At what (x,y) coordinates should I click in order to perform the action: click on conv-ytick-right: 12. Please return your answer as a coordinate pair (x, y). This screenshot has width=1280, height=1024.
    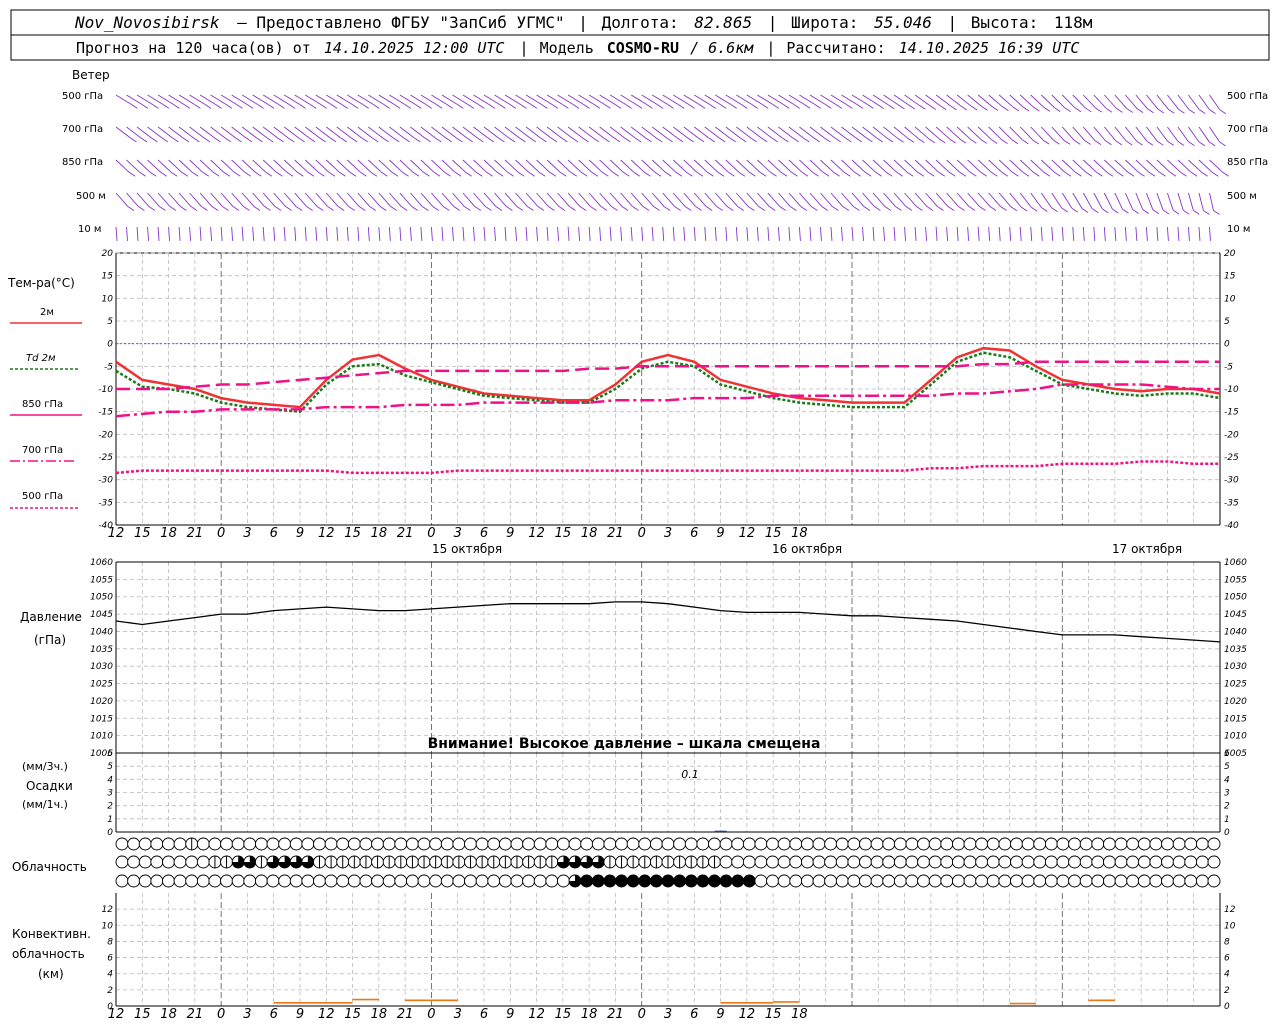
    Looking at the image, I should click on (1230, 910).